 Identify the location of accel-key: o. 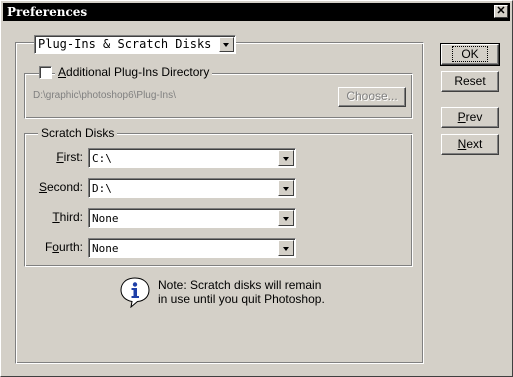
(55, 247).